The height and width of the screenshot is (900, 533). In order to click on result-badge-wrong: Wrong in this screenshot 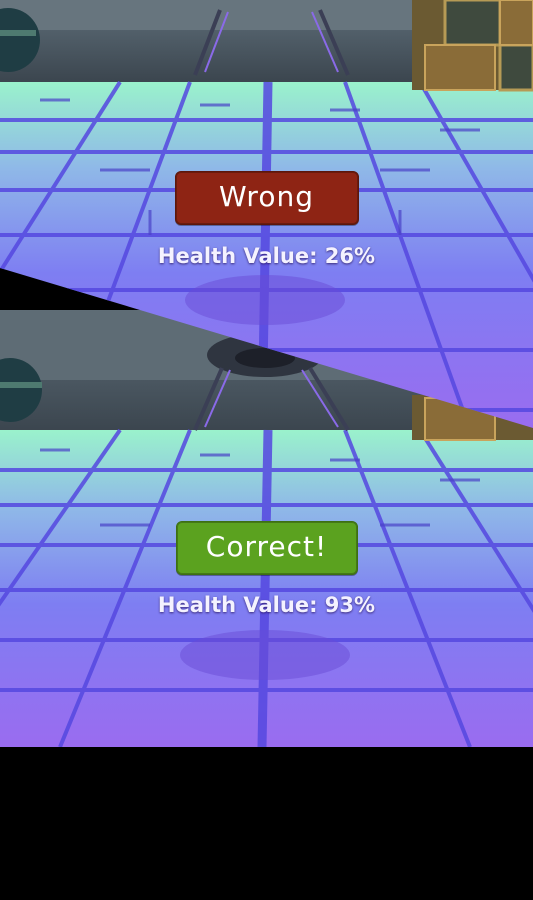, I will do `click(266, 198)`.